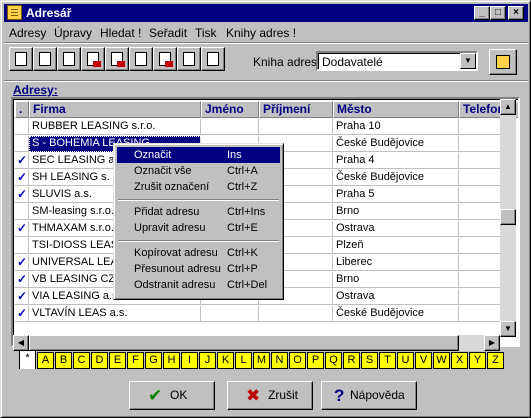  What do you see at coordinates (99, 360) in the screenshot?
I see `letter-tab: D` at bounding box center [99, 360].